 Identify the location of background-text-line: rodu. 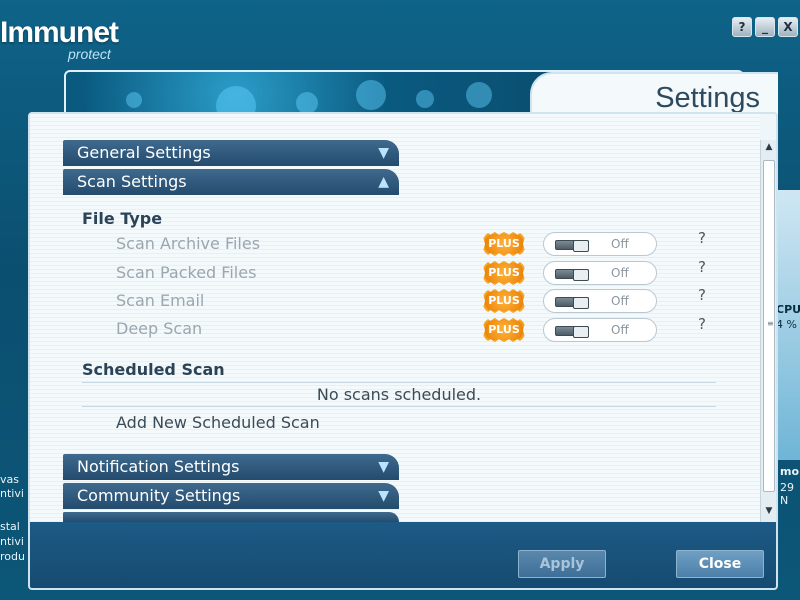
(12, 556).